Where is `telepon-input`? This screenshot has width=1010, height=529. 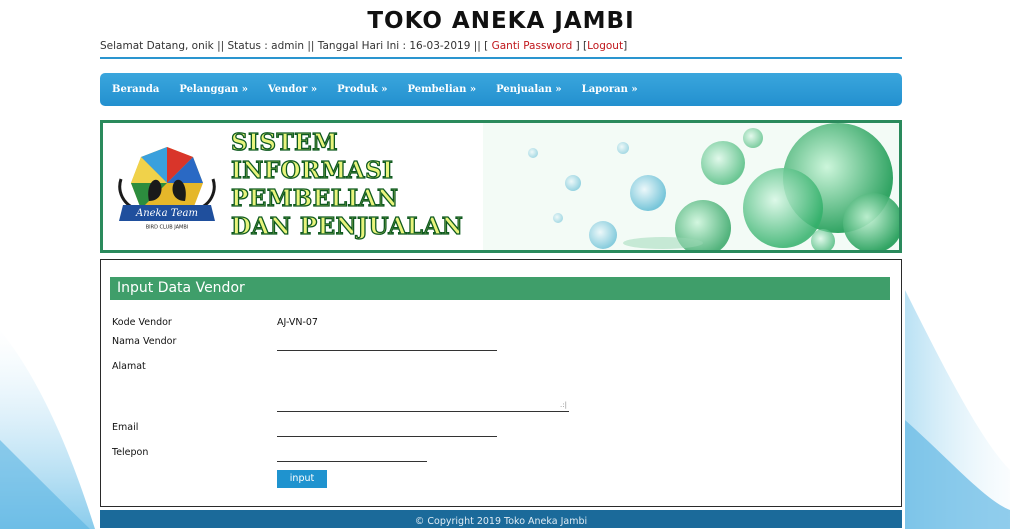
telepon-input is located at coordinates (352, 455).